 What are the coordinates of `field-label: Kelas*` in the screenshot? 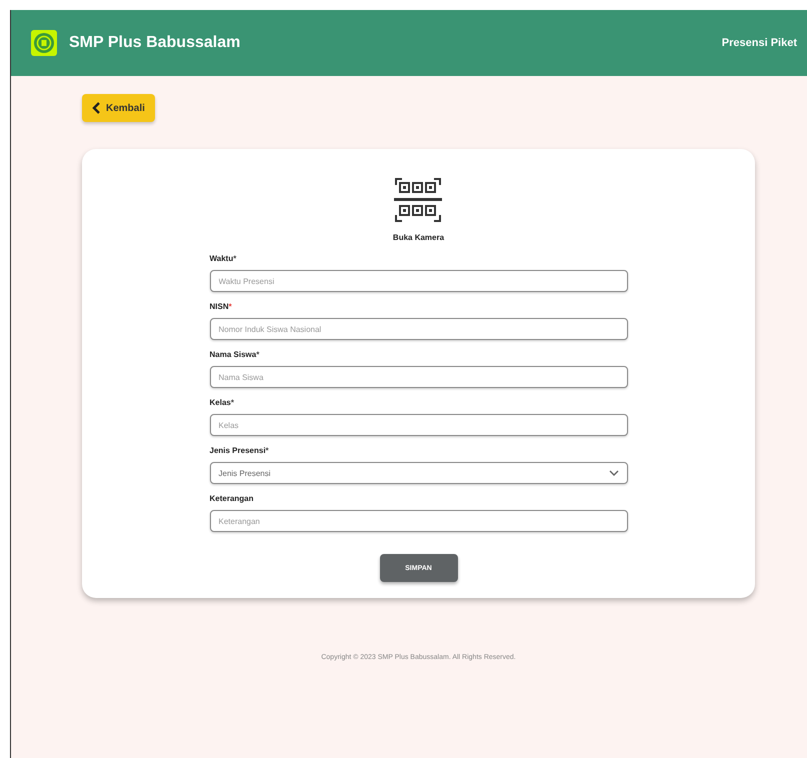 It's located at (222, 402).